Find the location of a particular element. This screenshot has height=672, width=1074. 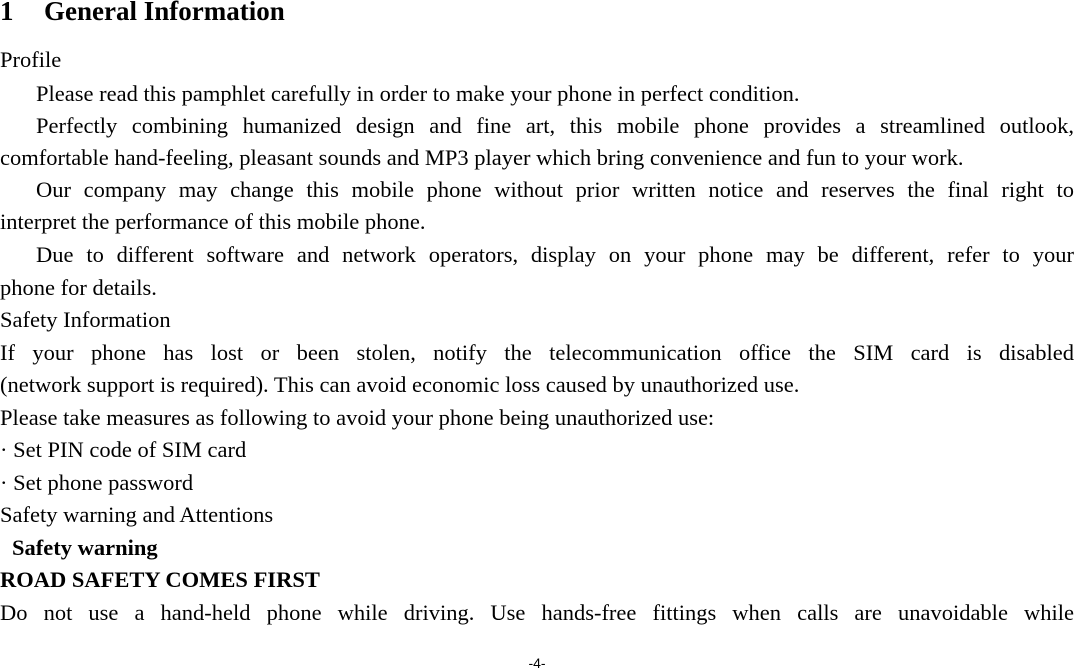

safety-warning-subheading: Safety warning is located at coordinates (85, 547).